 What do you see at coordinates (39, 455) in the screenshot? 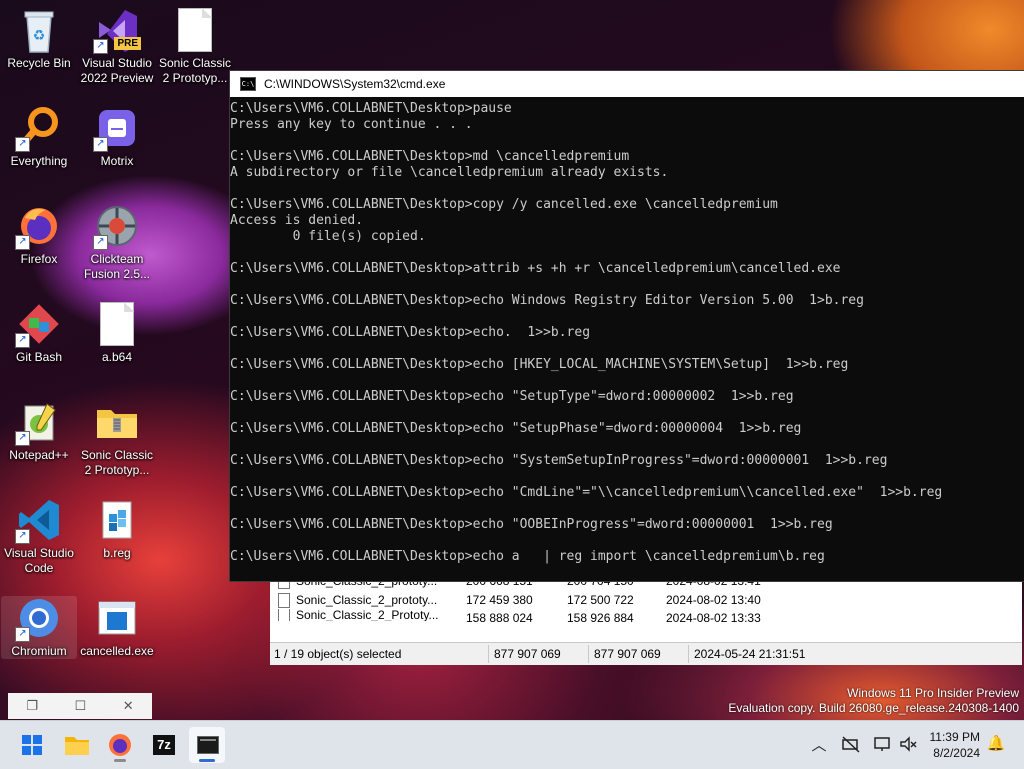
I see `desktop-icon-label: Notepad++` at bounding box center [39, 455].